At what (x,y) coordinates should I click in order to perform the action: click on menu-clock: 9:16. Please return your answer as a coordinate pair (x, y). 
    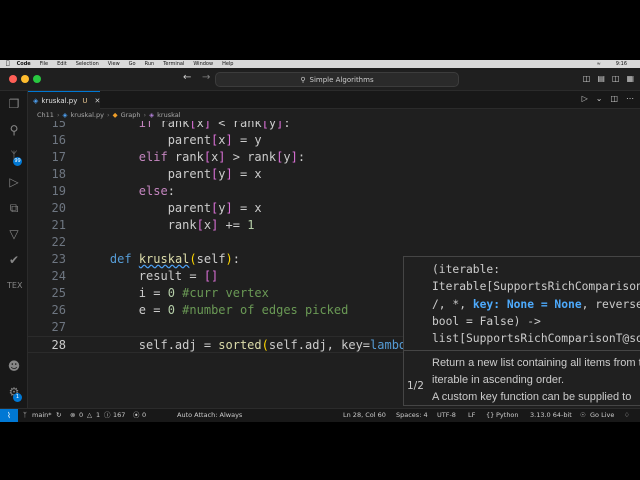
    Looking at the image, I should click on (621, 64).